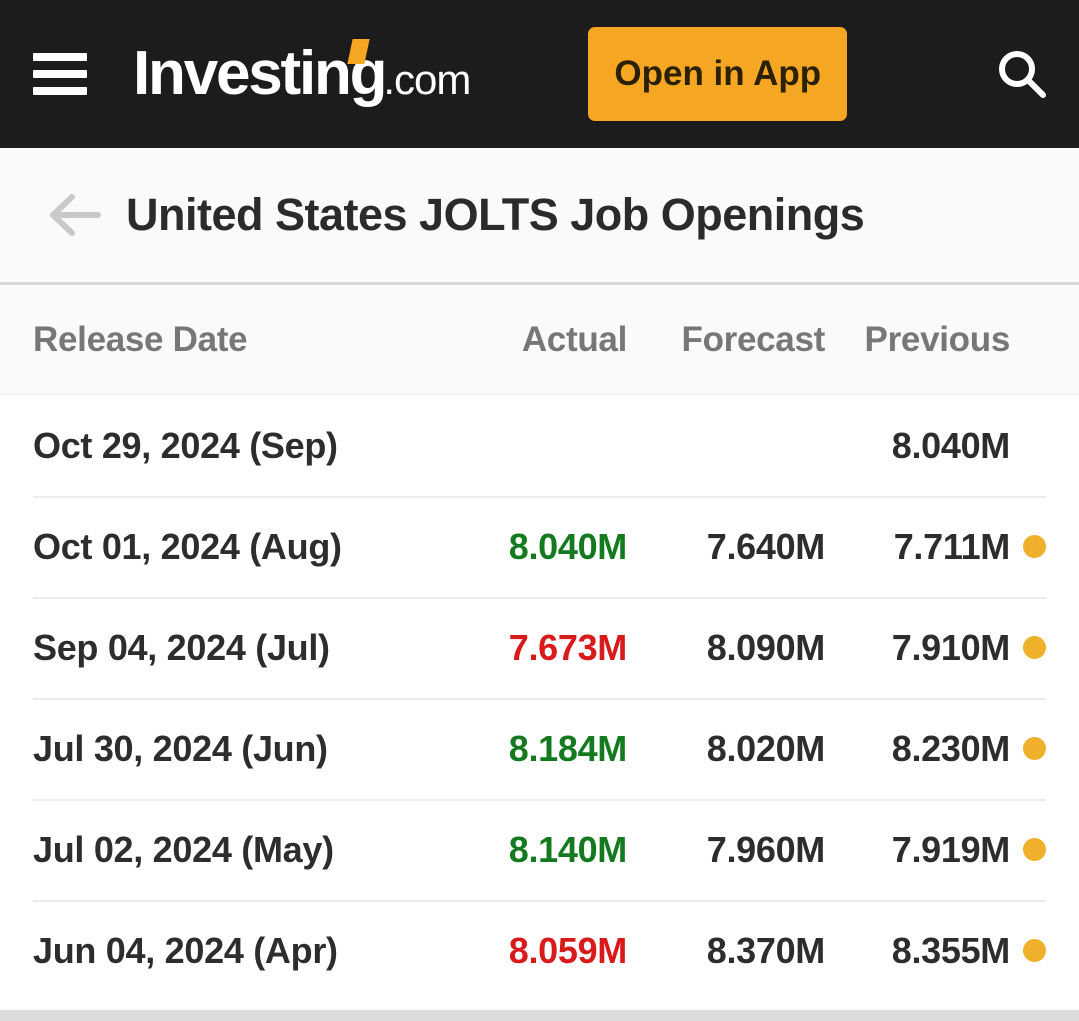  Describe the element at coordinates (140, 339) in the screenshot. I see `column-header-release-date: Release Date` at that location.